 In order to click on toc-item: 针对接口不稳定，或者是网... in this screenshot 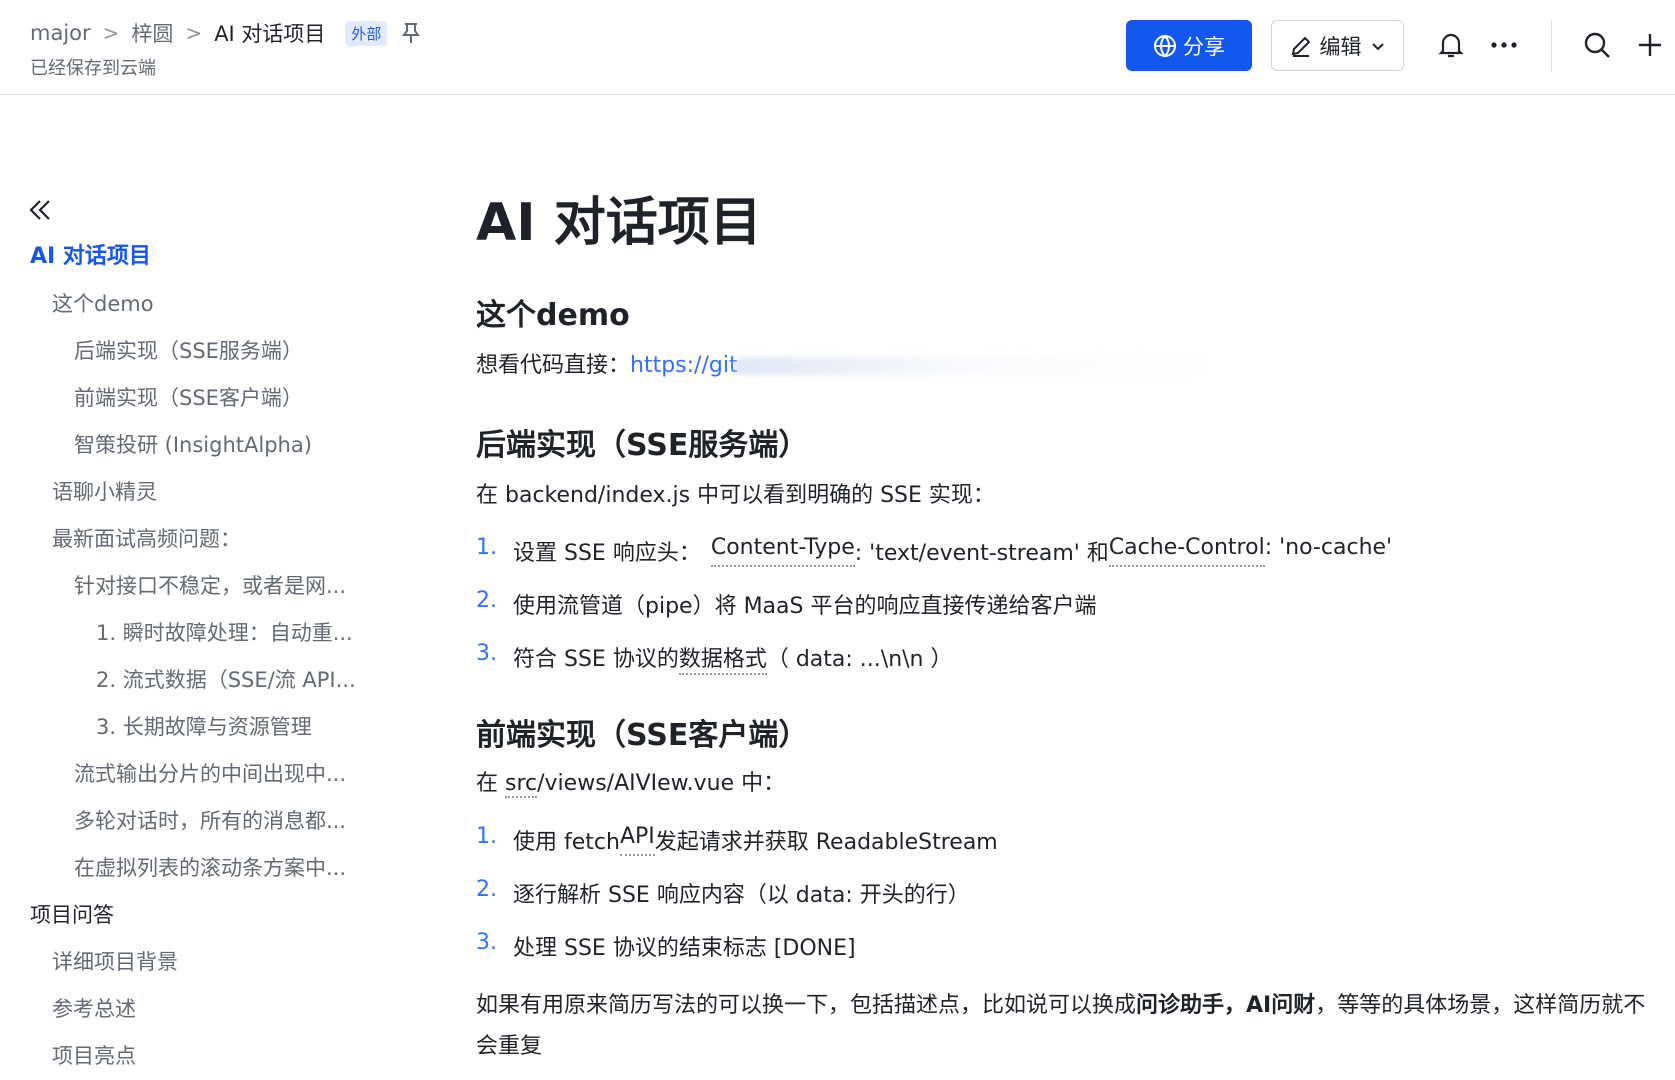, I will do `click(227, 585)`.